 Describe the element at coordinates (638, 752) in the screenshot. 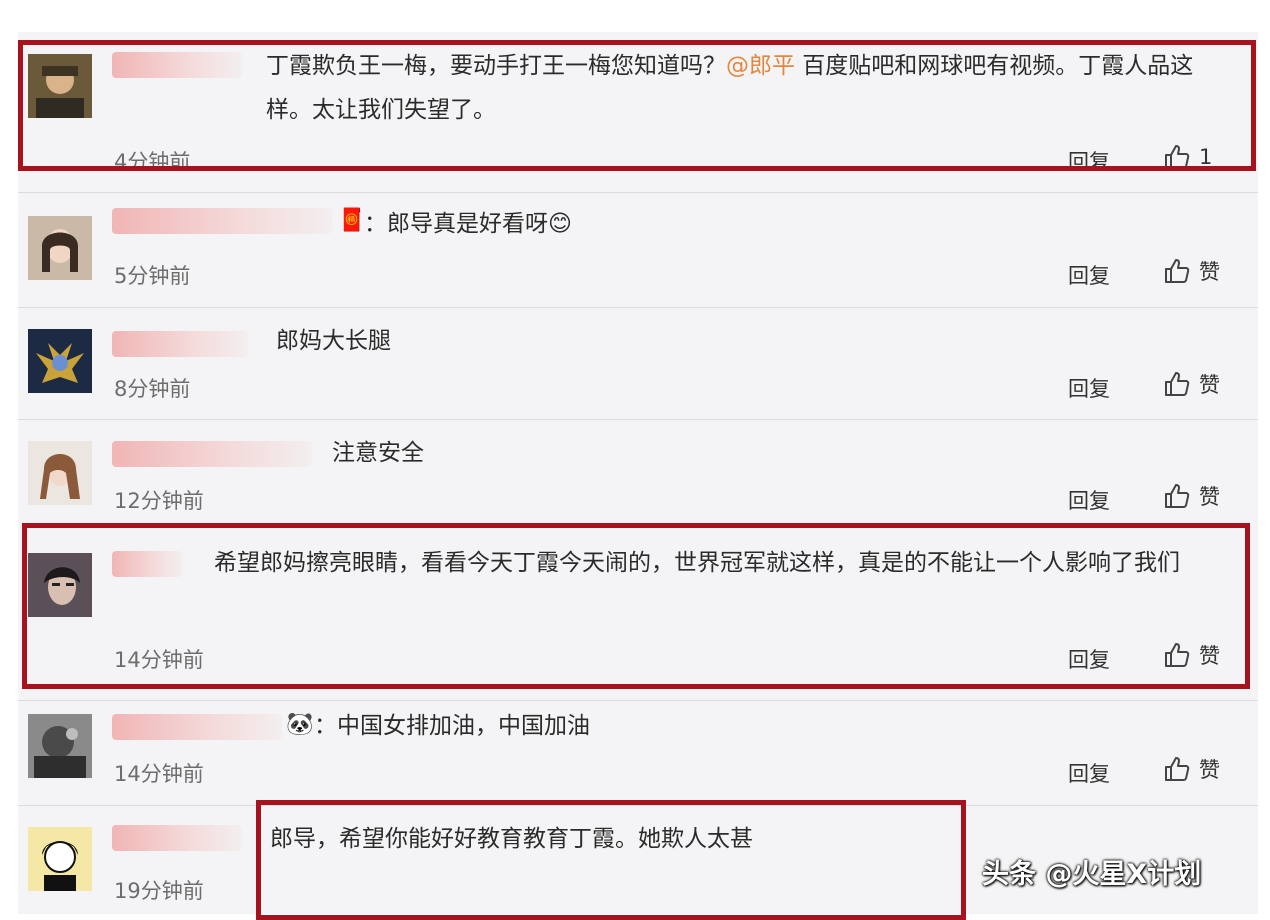

I see `comment-item: 🐼 ：中国女排加油，中国加油 14分钟前 回复 赞` at that location.